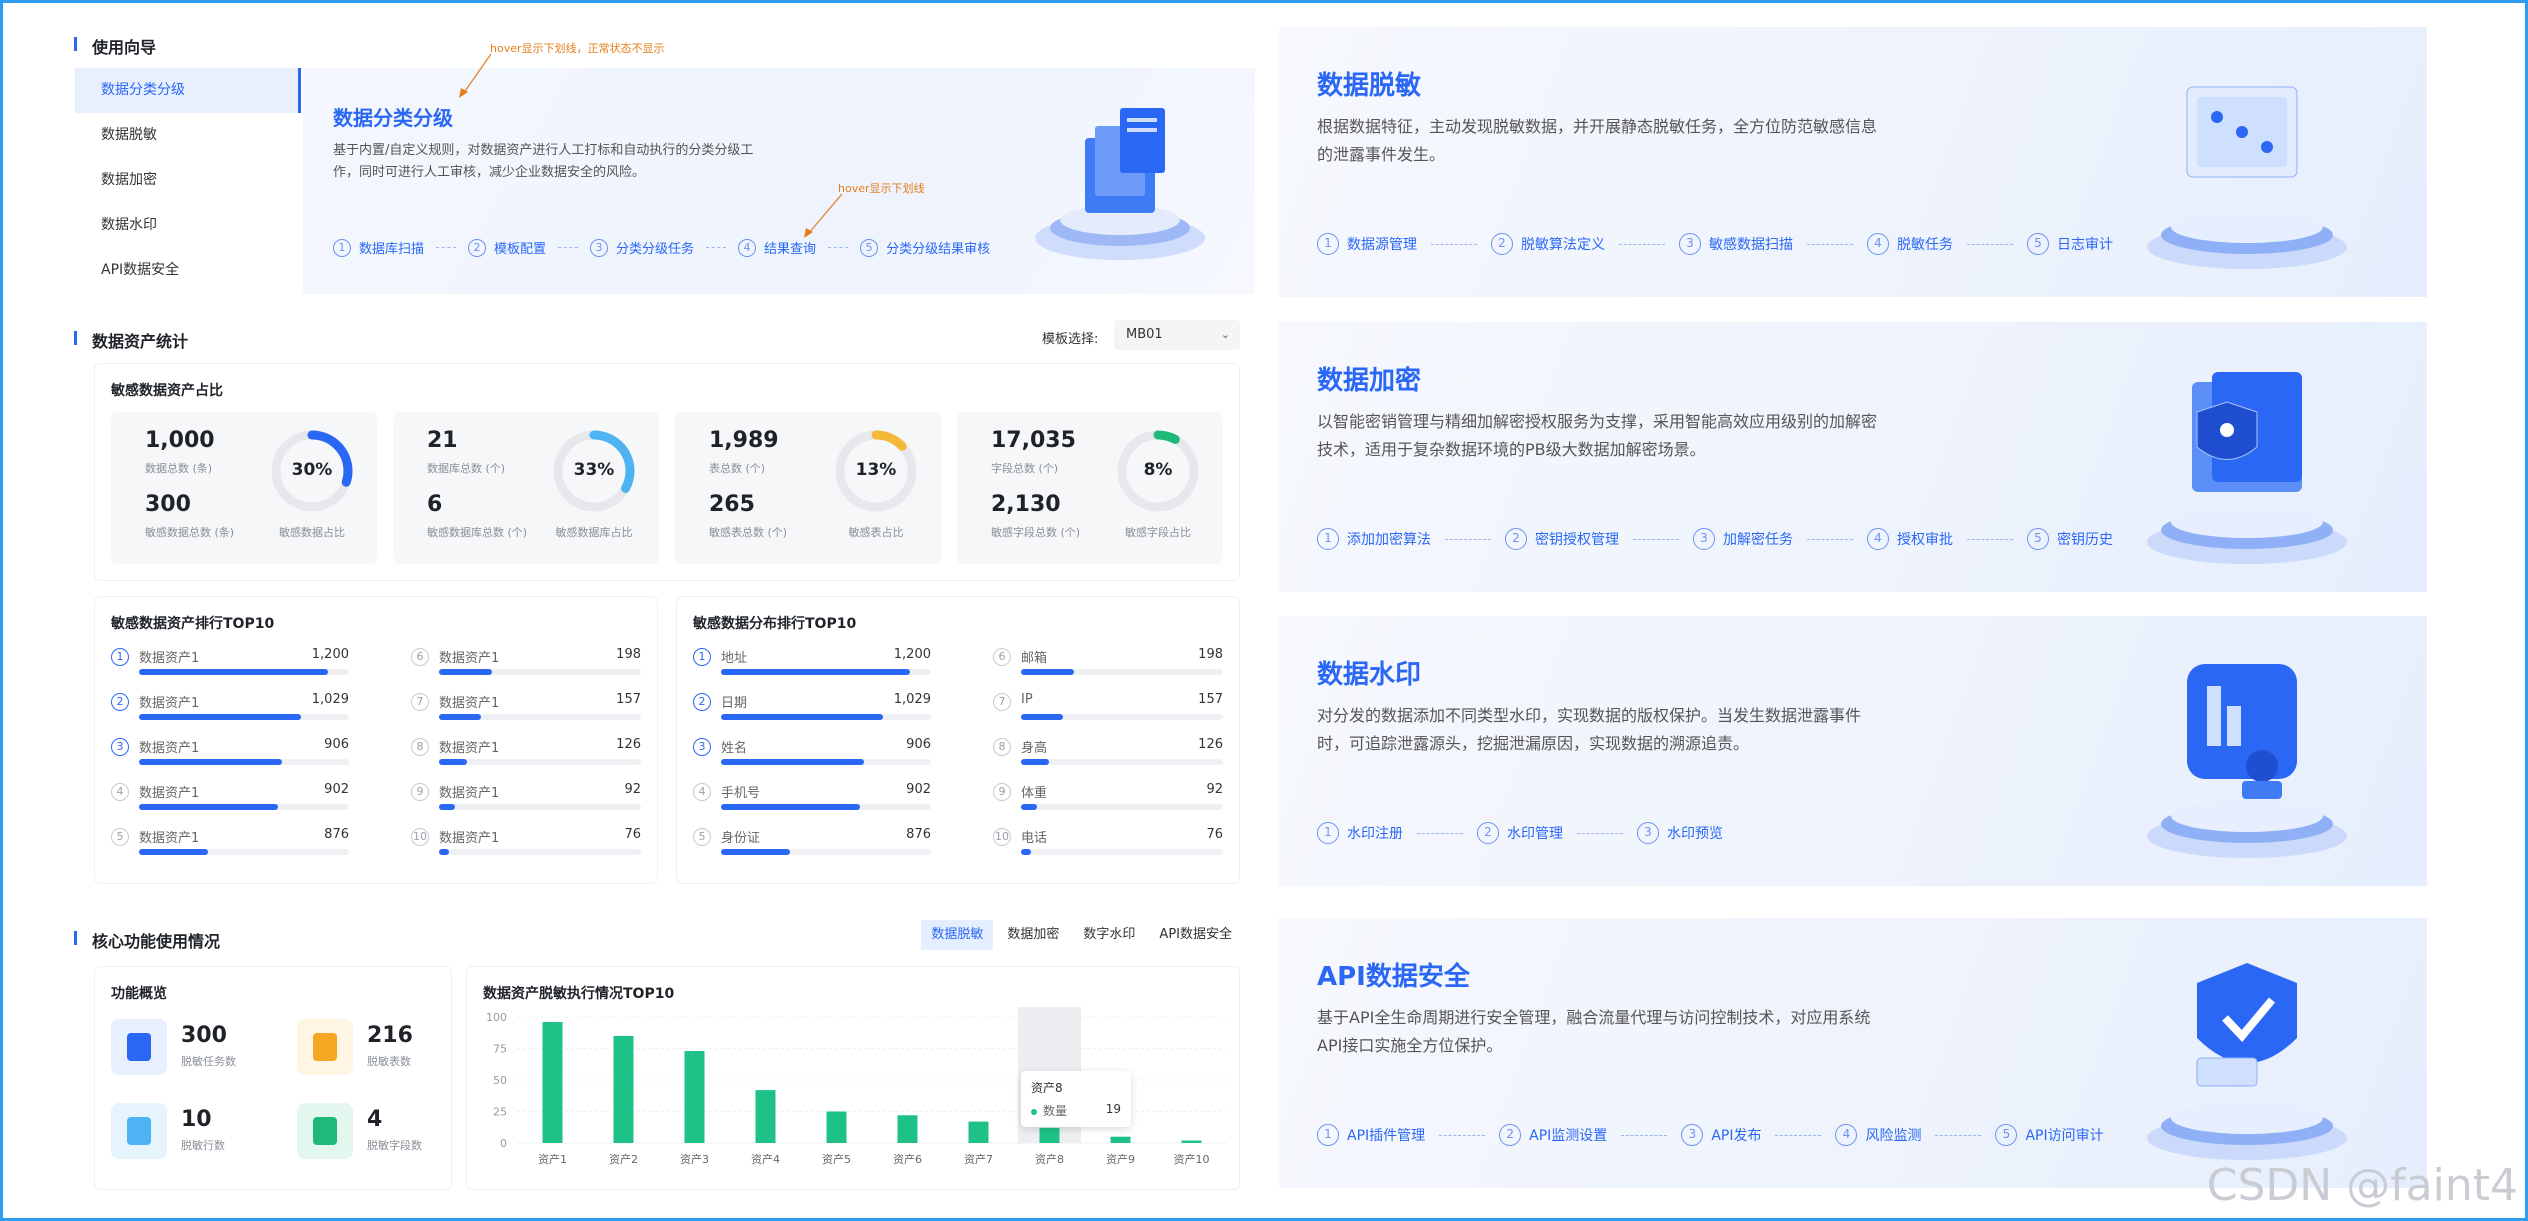  What do you see at coordinates (435, 504) in the screenshot?
I see `stat-sensitive: 6` at bounding box center [435, 504].